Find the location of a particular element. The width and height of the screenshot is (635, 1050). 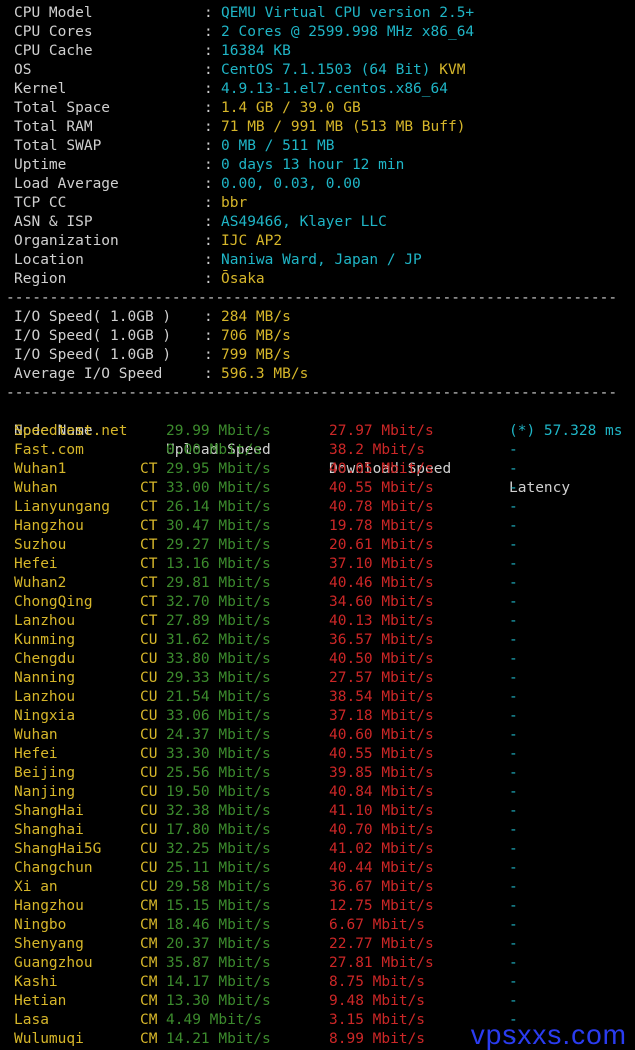

node-name: Chengdu is located at coordinates (45, 659).